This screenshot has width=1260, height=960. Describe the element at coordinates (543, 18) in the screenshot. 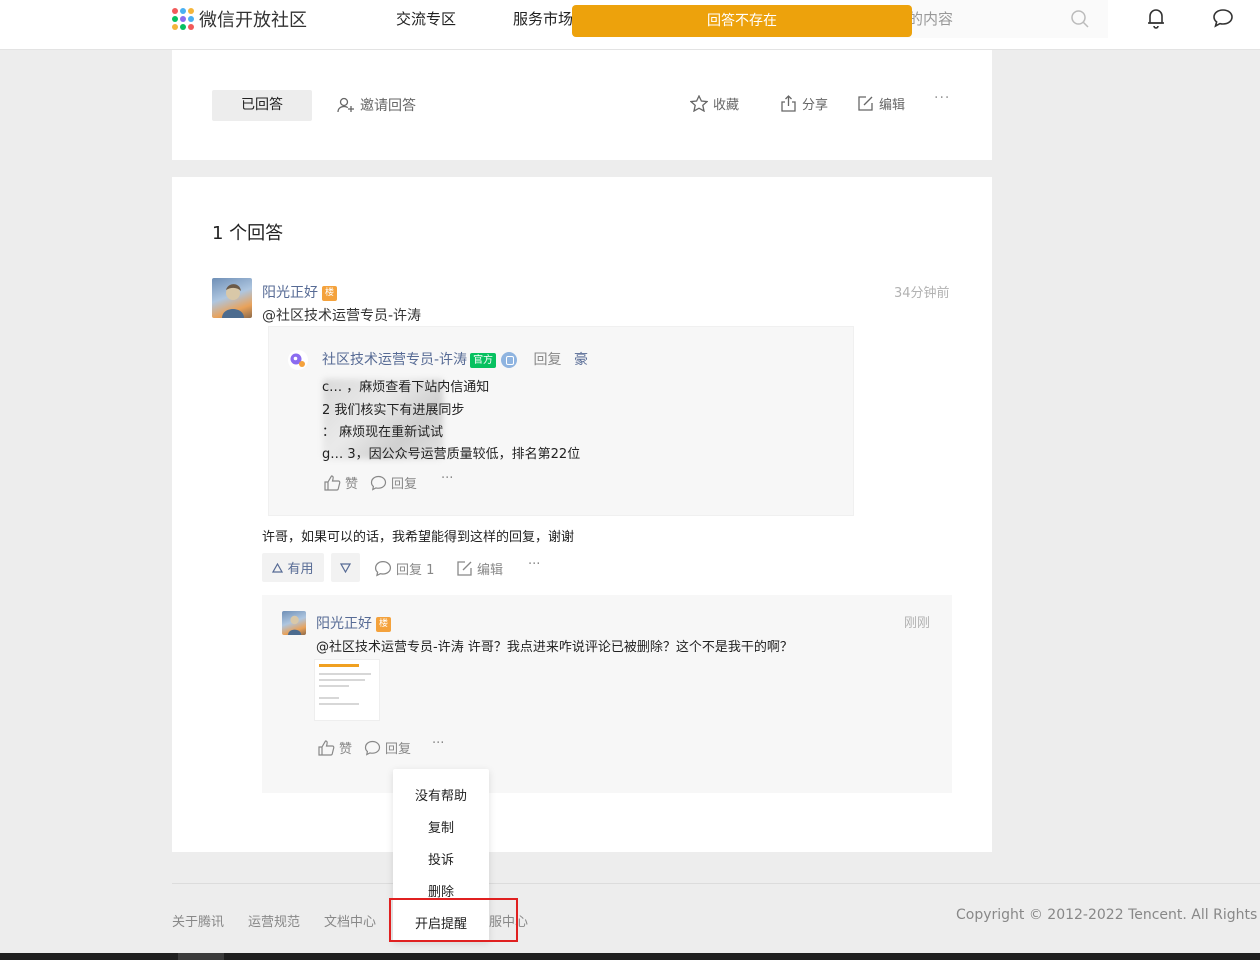

I see `nav-service-market: 服务市场` at that location.